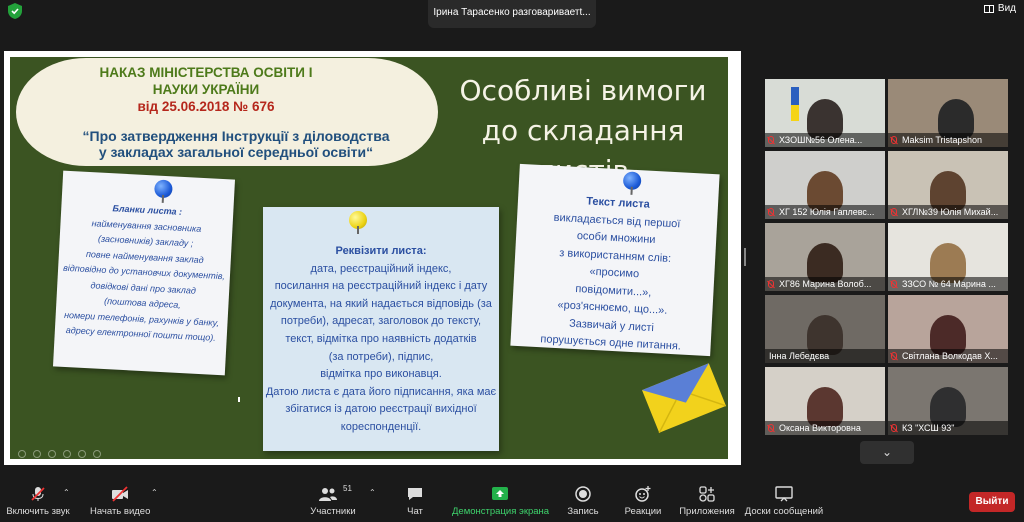 This screenshot has width=1024, height=522. What do you see at coordinates (381, 409) in the screenshot?
I see `note-line: збігатися із датою реєстрації вихідної` at bounding box center [381, 409].